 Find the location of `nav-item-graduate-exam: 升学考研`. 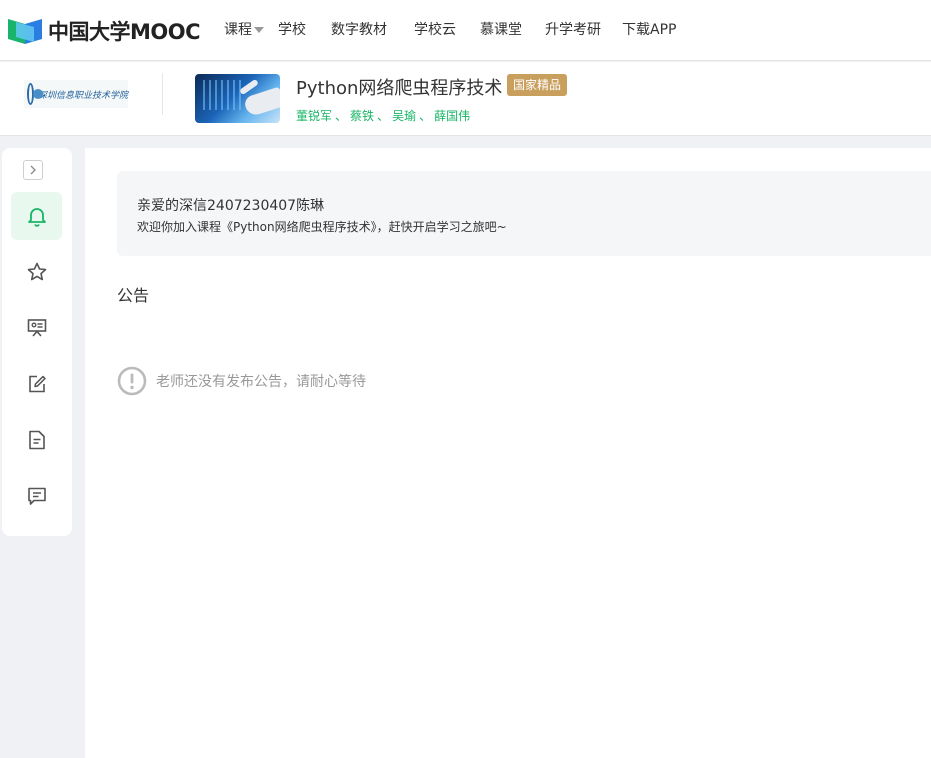

nav-item-graduate-exam: 升学考研 is located at coordinates (583, 29).